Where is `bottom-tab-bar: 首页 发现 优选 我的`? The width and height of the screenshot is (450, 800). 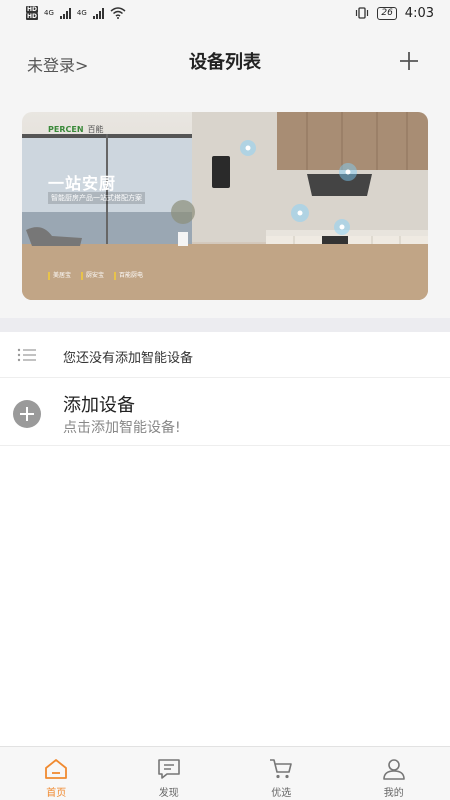 bottom-tab-bar: 首页 发现 优选 我的 is located at coordinates (225, 773).